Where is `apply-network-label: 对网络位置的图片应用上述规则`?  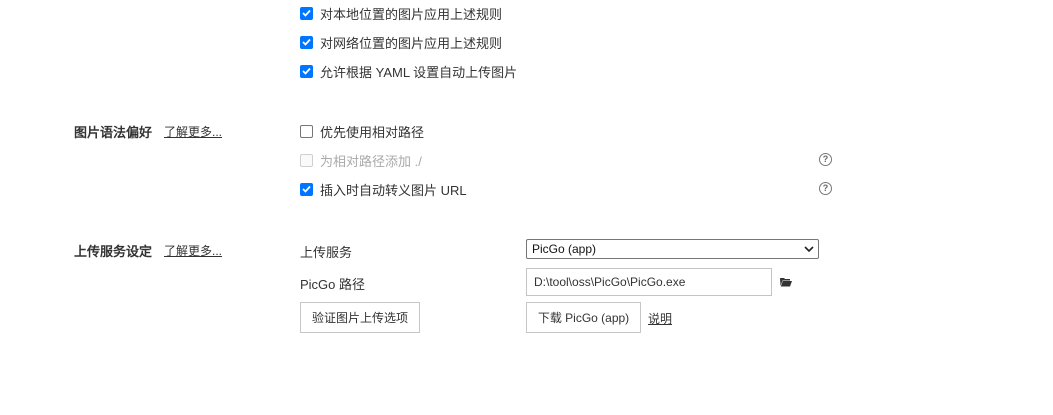 apply-network-label: 对网络位置的图片应用上述规则 is located at coordinates (411, 43).